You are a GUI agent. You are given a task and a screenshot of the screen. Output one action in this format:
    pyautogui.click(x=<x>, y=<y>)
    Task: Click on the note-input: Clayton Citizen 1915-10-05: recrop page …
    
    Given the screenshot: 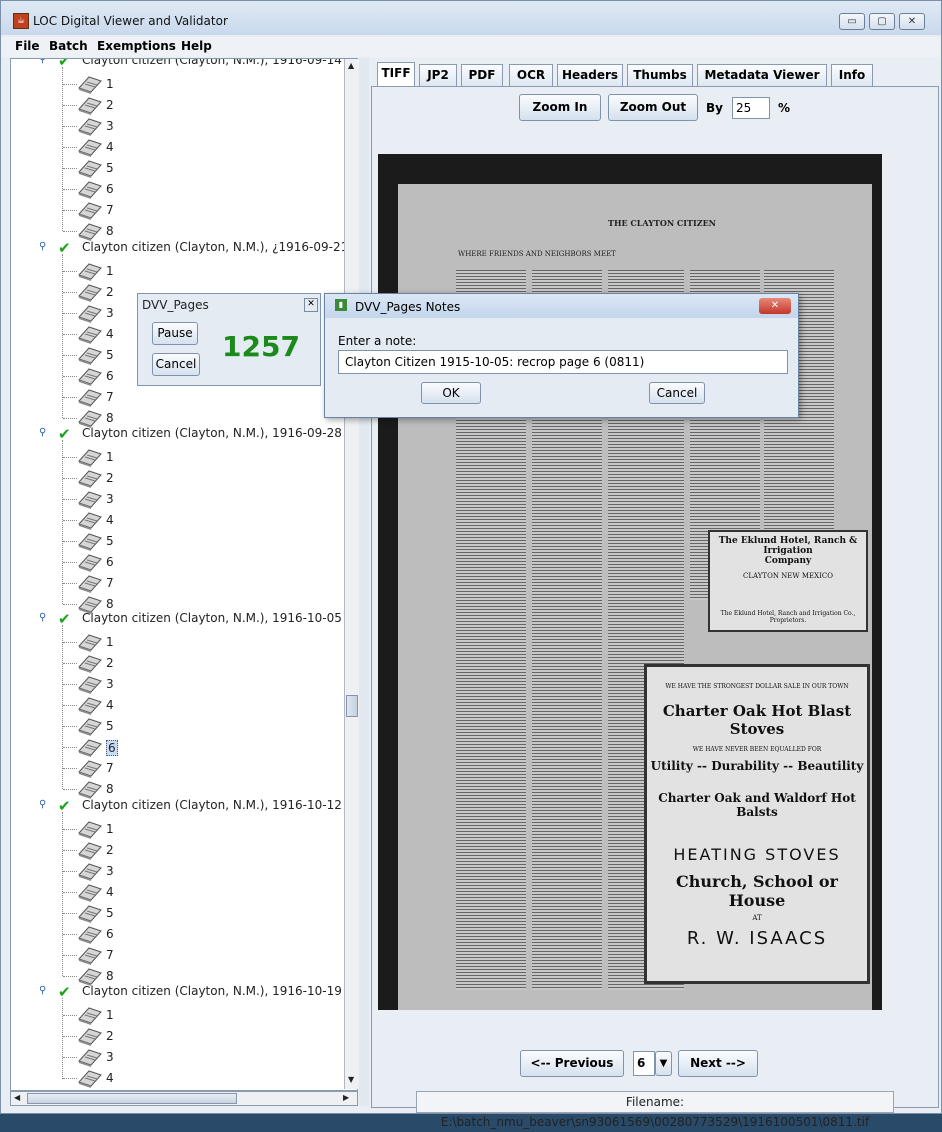 What is the action you would take?
    pyautogui.click(x=563, y=362)
    